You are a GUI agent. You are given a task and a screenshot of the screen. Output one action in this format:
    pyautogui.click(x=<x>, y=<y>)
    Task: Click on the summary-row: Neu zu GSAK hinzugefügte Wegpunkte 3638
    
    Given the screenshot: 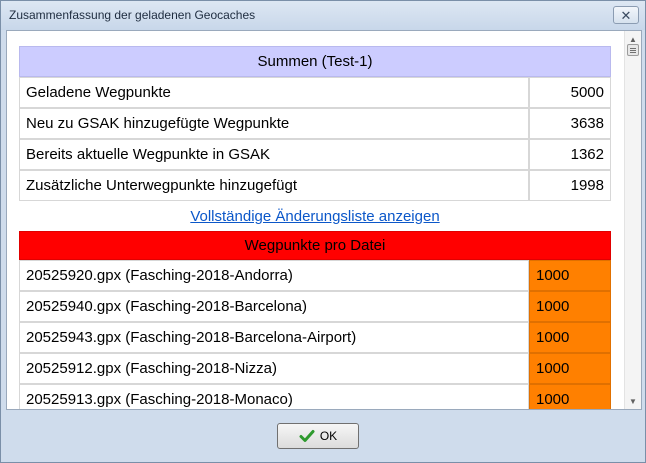 What is the action you would take?
    pyautogui.click(x=315, y=123)
    